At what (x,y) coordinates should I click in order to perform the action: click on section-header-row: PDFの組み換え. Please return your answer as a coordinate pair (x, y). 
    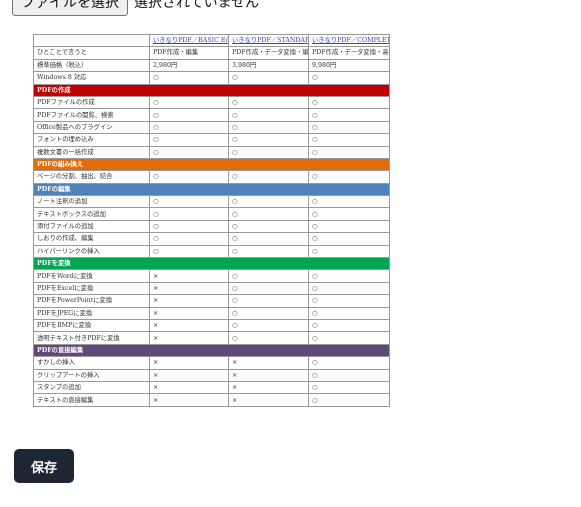
    Looking at the image, I should click on (211, 164).